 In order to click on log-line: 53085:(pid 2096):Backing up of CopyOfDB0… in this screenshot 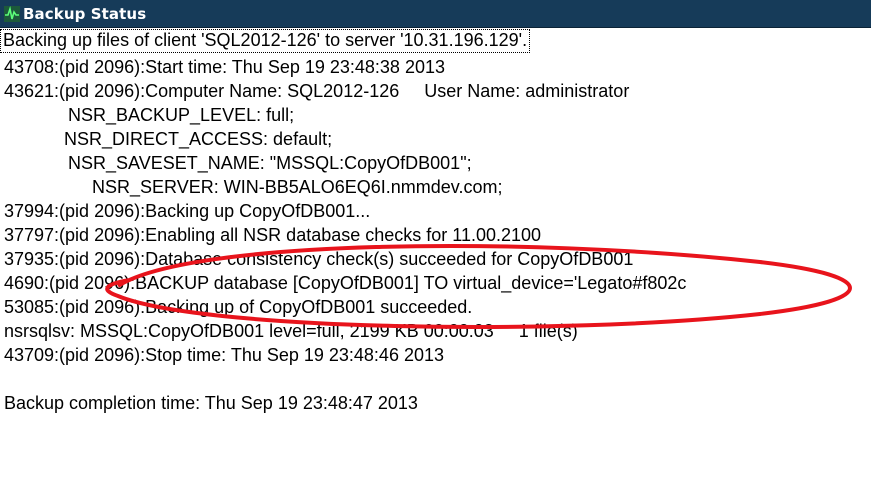, I will do `click(238, 307)`.